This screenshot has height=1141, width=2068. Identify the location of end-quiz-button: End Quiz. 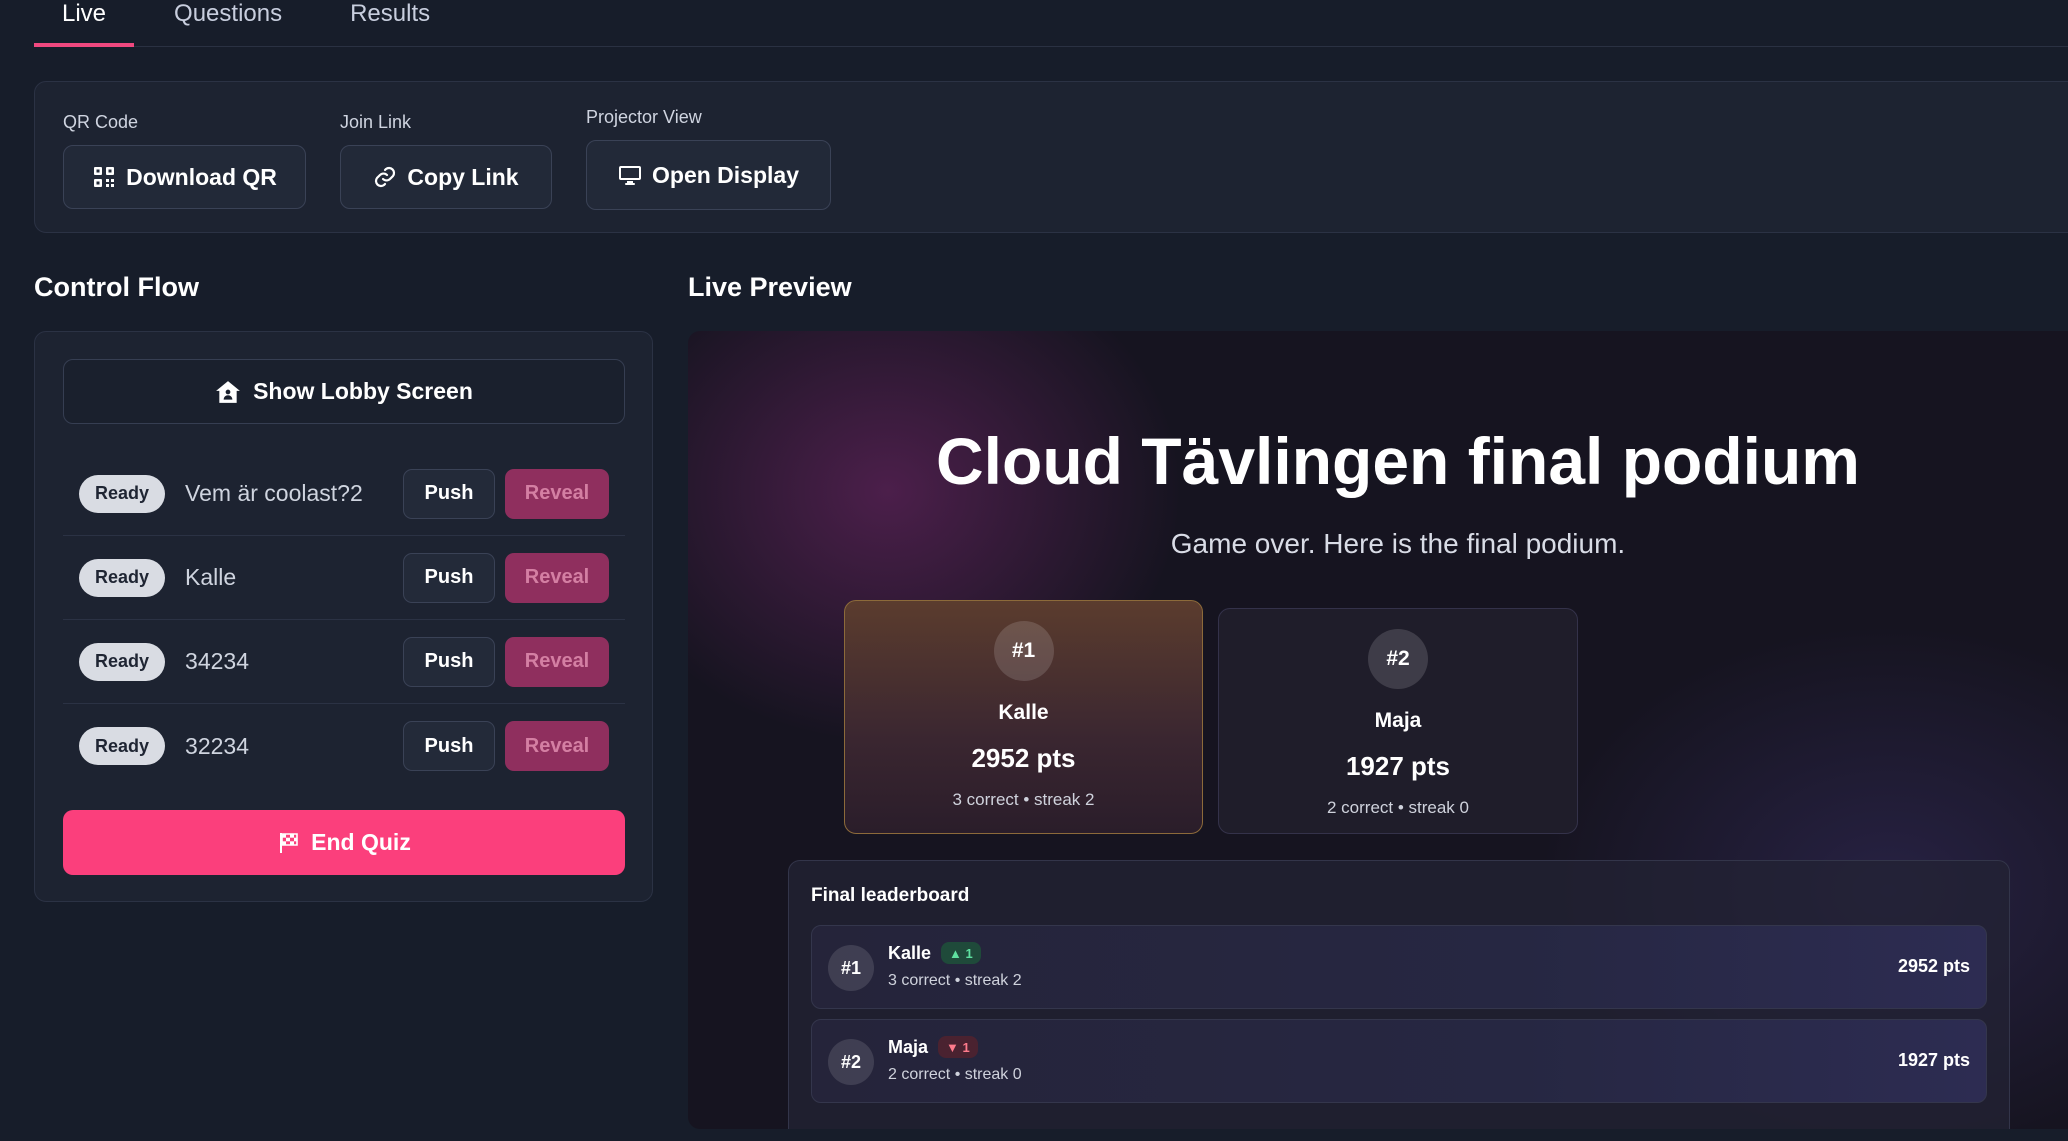
(344, 842).